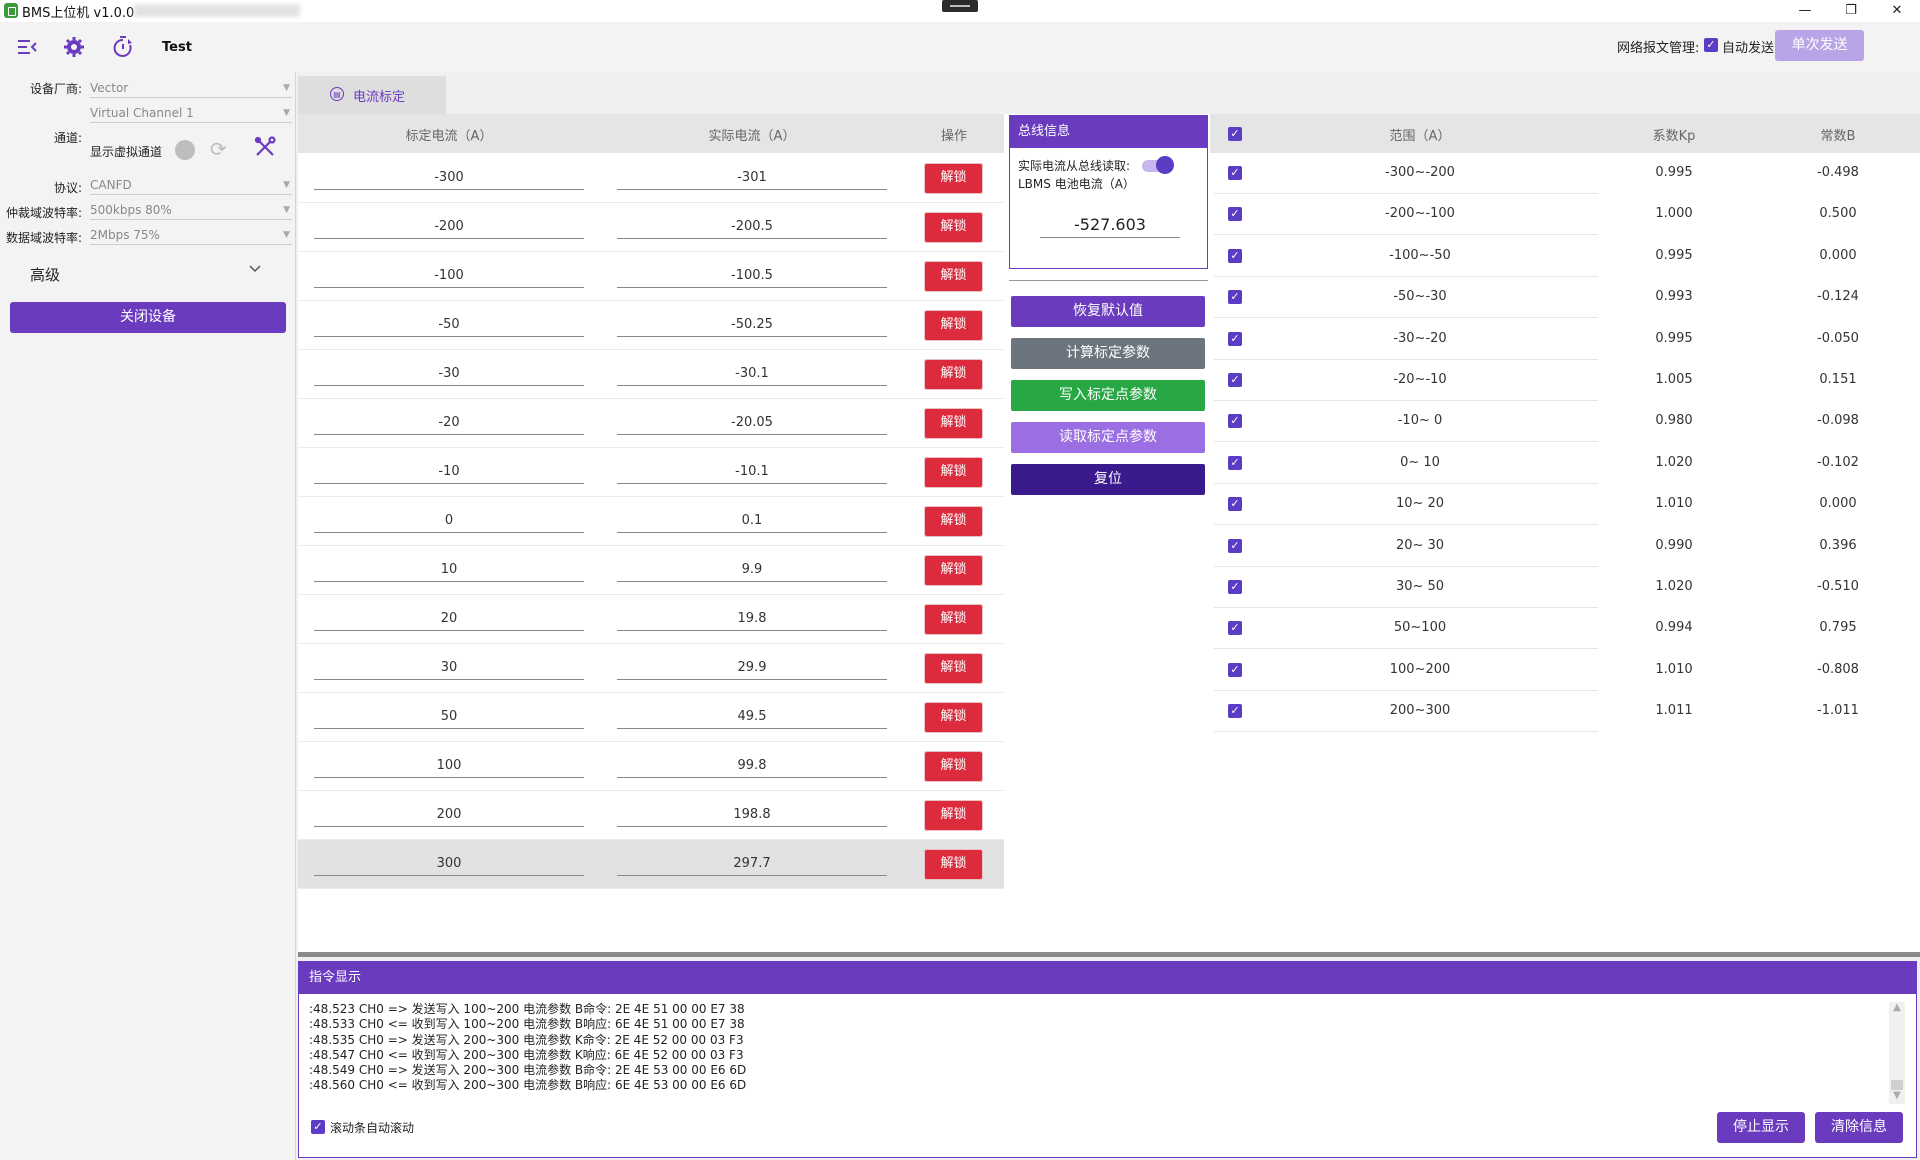 The width and height of the screenshot is (1920, 1160). What do you see at coordinates (752, 521) in the screenshot?
I see `actual-current-input: 0.1` at bounding box center [752, 521].